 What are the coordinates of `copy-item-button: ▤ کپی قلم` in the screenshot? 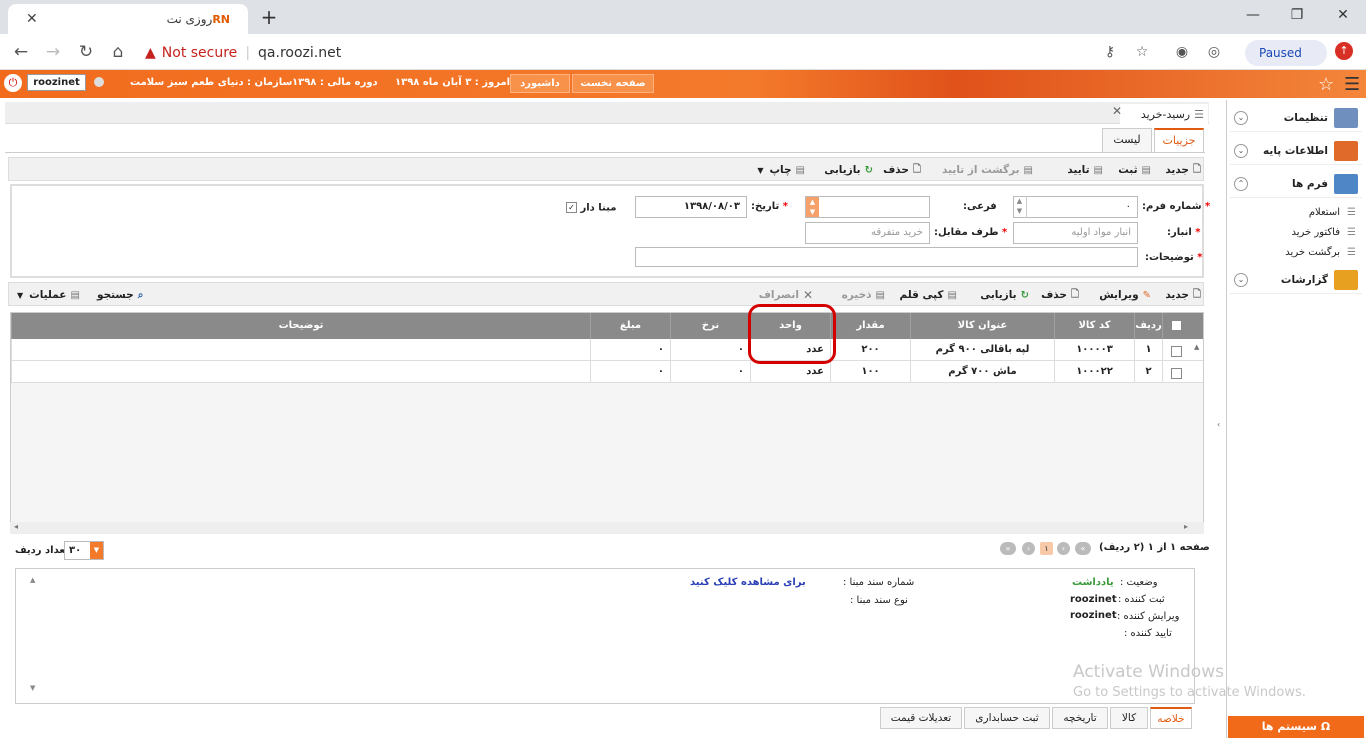 It's located at (928, 295).